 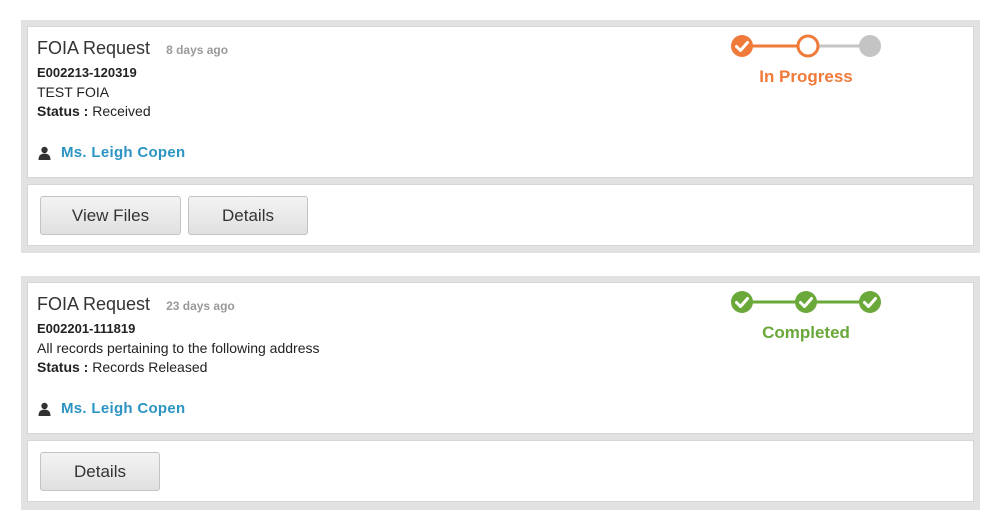 I want to click on request-status: Status : Records Released, so click(x=122, y=367).